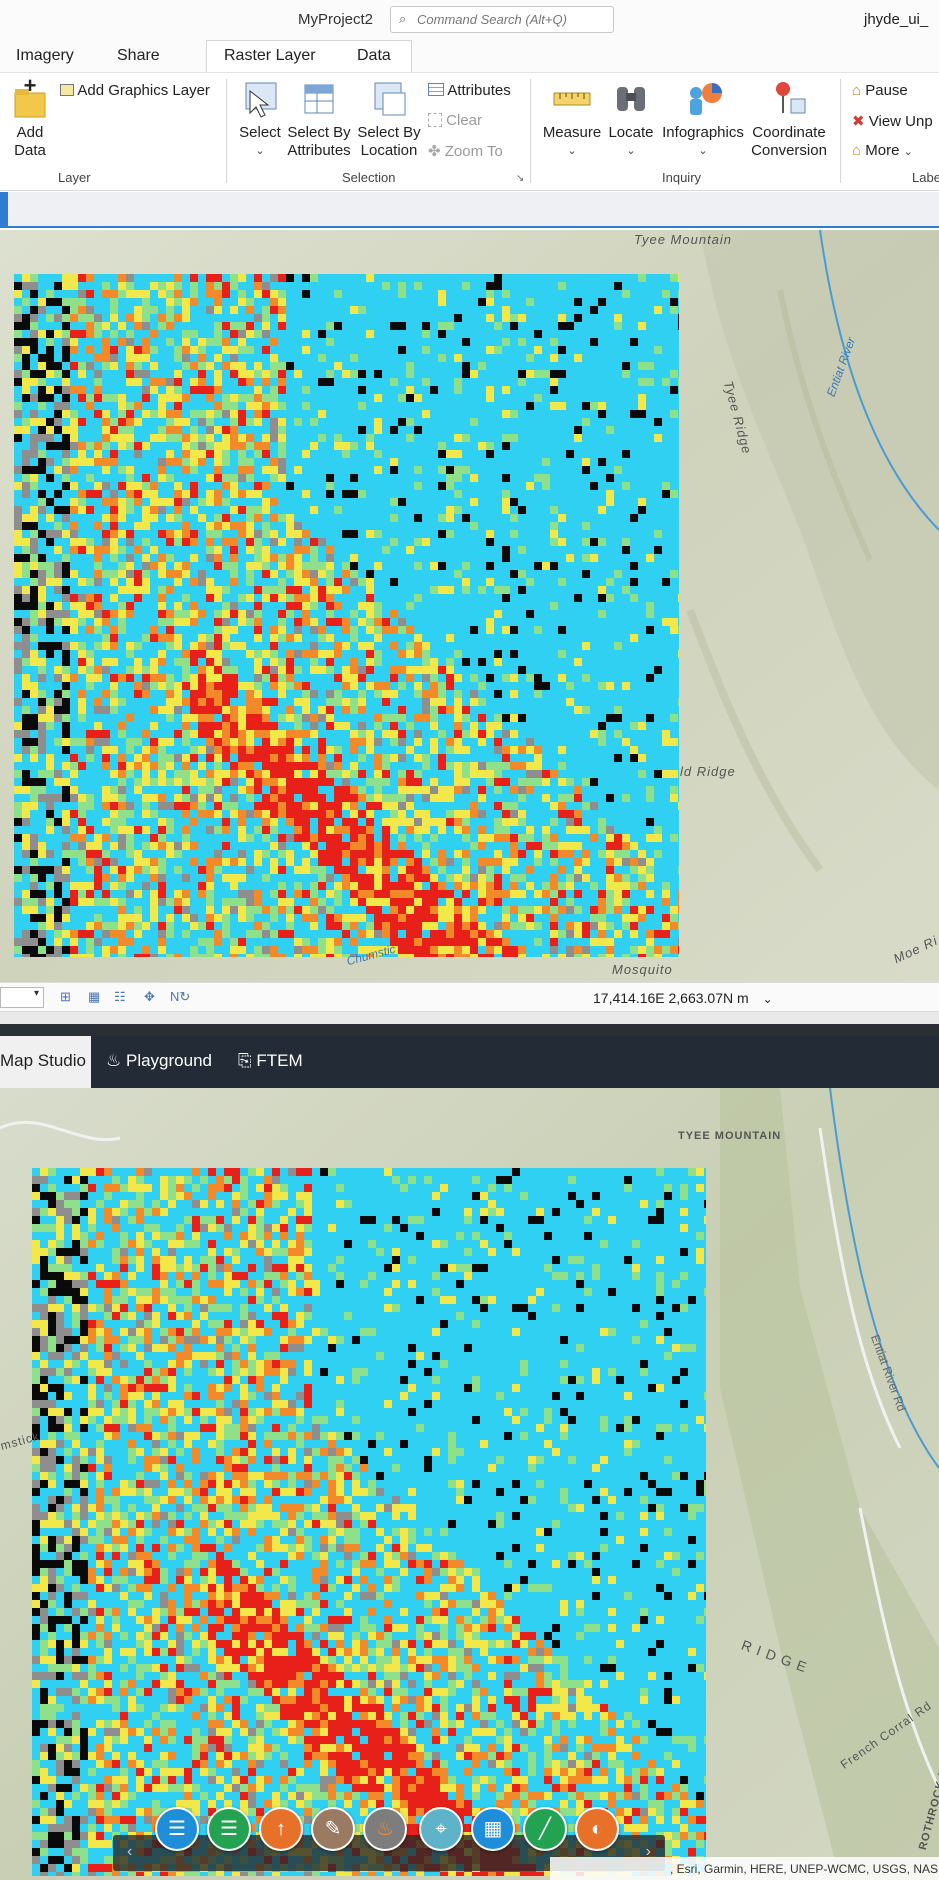 This screenshot has width=939, height=1880. Describe the element at coordinates (671, 998) in the screenshot. I see `coordinate-text: 17,414.16E 2,663.07N m` at that location.